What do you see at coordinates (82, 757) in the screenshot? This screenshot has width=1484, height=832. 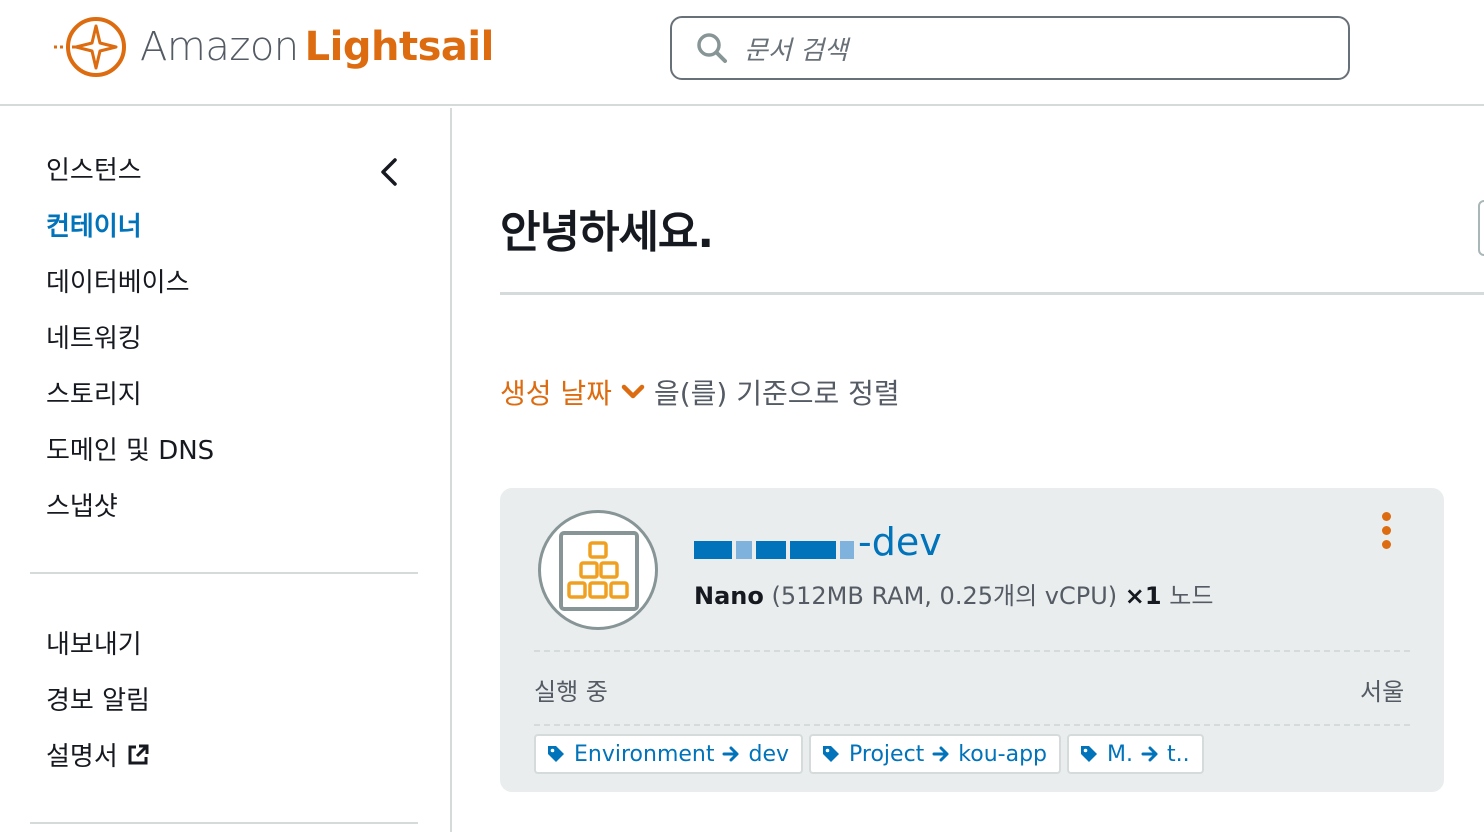 I see `nav-item-documentation-label: 설명서` at bounding box center [82, 757].